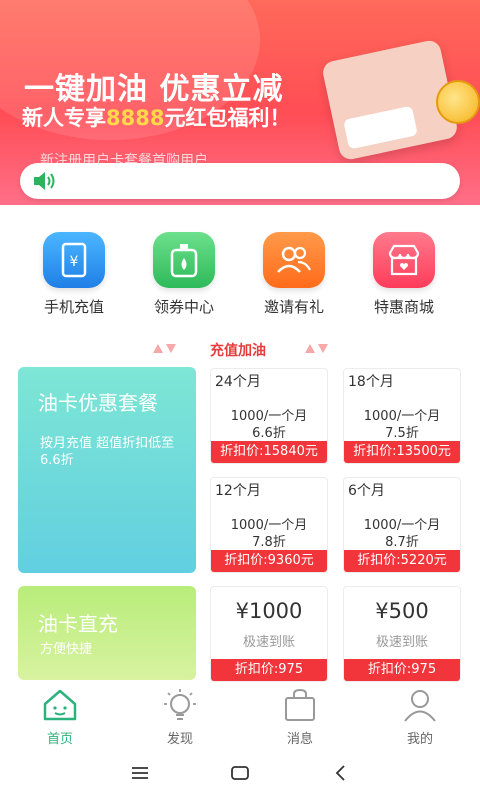 The width and height of the screenshot is (480, 800). Describe the element at coordinates (180, 704) in the screenshot. I see `bulb-icon` at that location.